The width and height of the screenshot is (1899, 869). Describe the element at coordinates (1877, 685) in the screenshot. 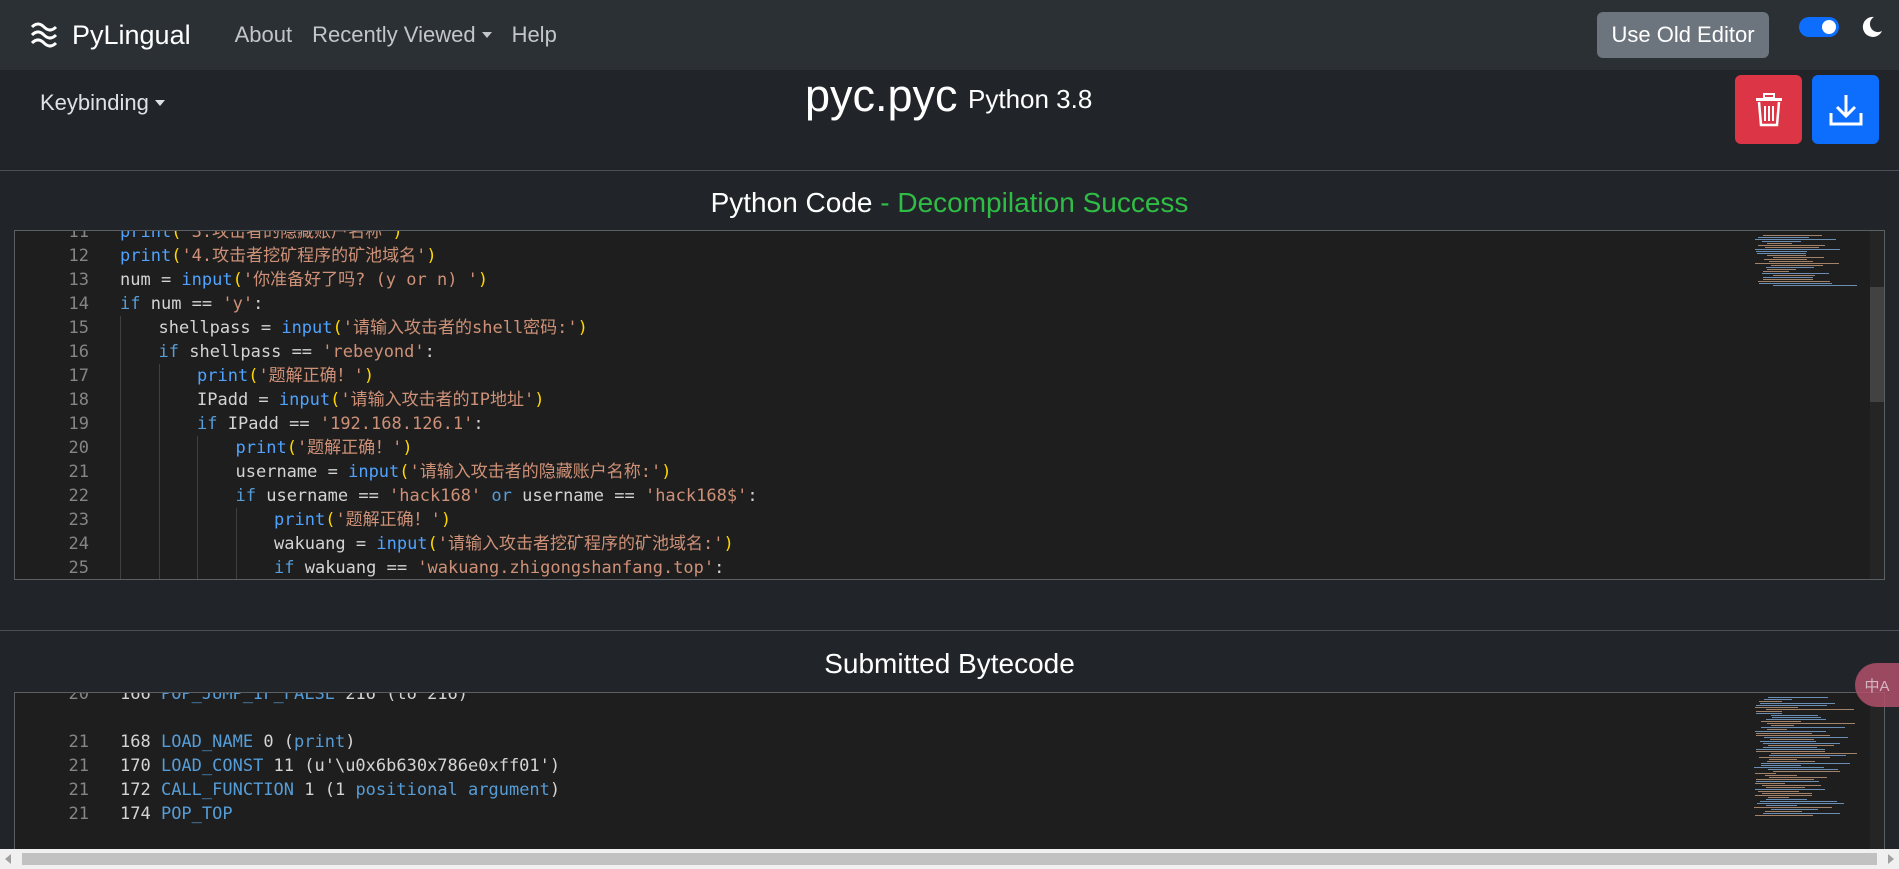

I see `translate-icon: 中A` at that location.